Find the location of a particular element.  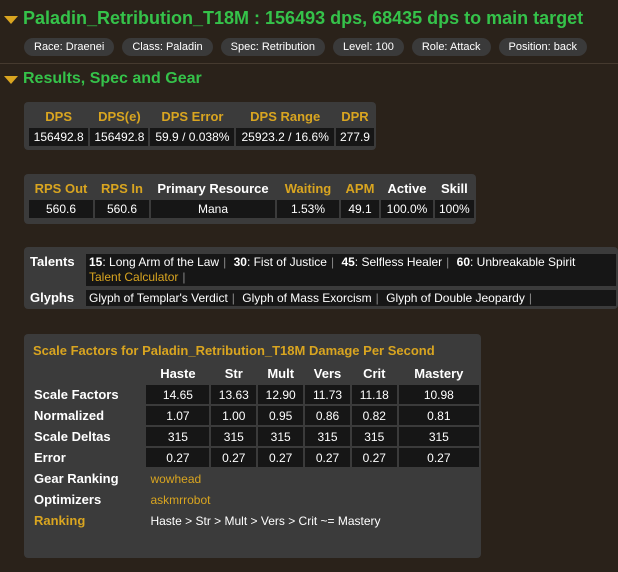

tag-race: Race: Draenei is located at coordinates (69, 47).